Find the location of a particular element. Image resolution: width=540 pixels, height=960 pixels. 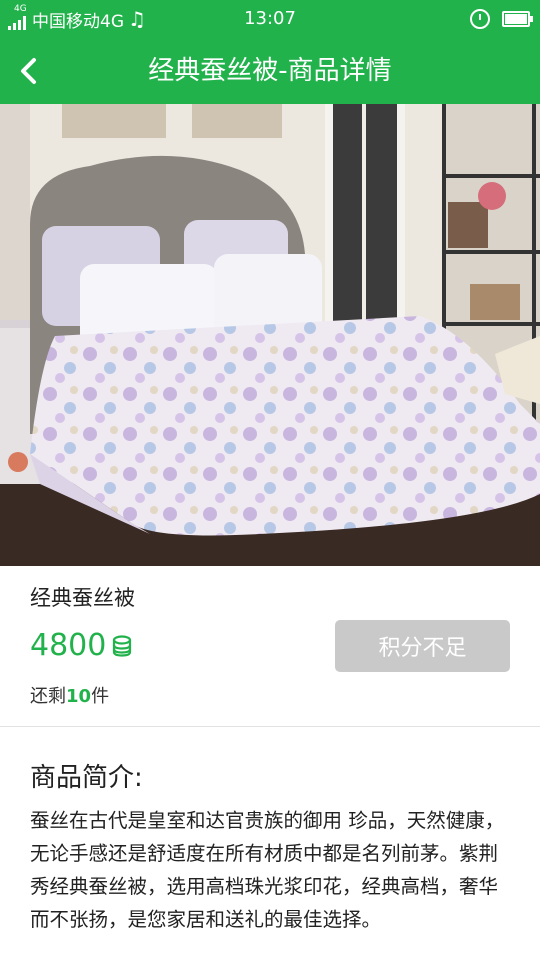

status-time: 13:07 is located at coordinates (270, 18).